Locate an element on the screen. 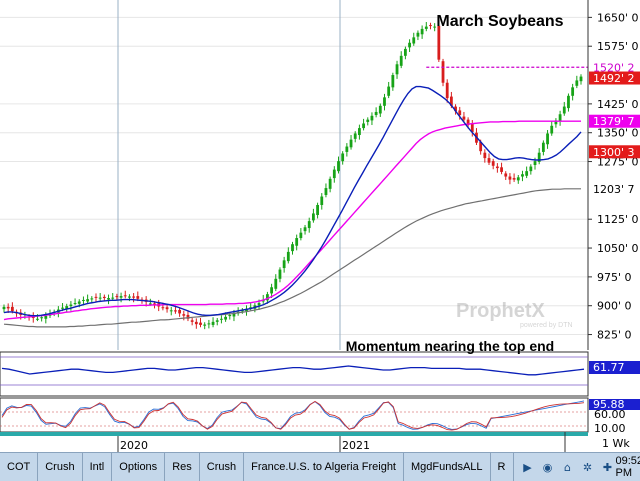 The image size is (640, 481). time-axis: 2020 2021 1 Wk is located at coordinates (315, 442).